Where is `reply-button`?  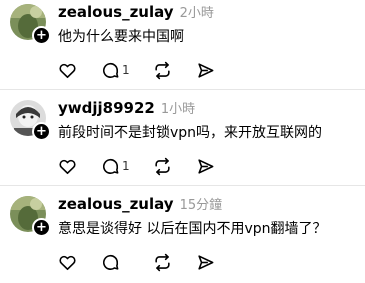
reply-button is located at coordinates (111, 262).